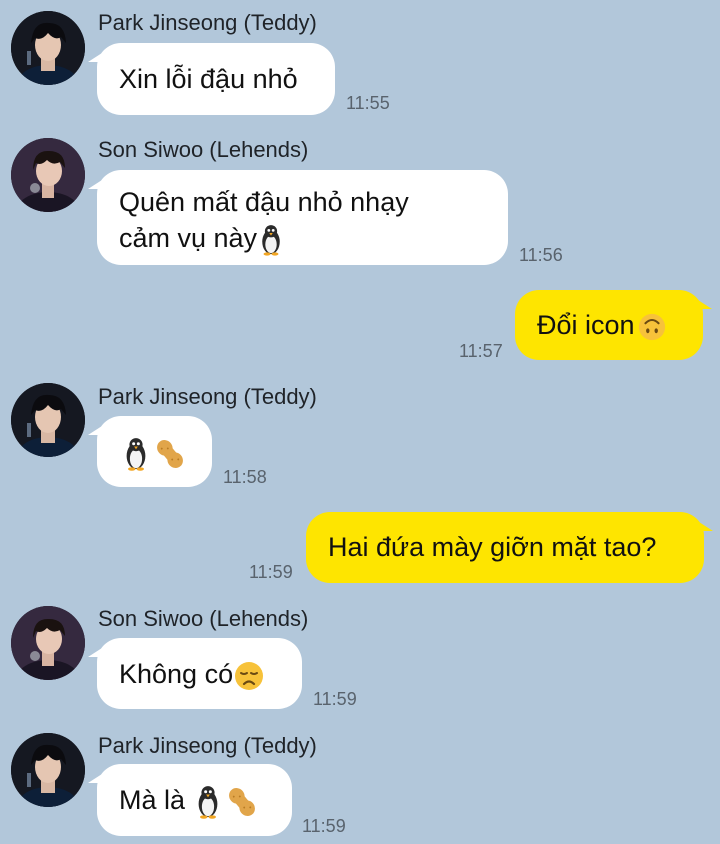 The width and height of the screenshot is (720, 844). Describe the element at coordinates (264, 202) in the screenshot. I see `message-text-line: Quên mất đậu nhỏ nhạy` at that location.